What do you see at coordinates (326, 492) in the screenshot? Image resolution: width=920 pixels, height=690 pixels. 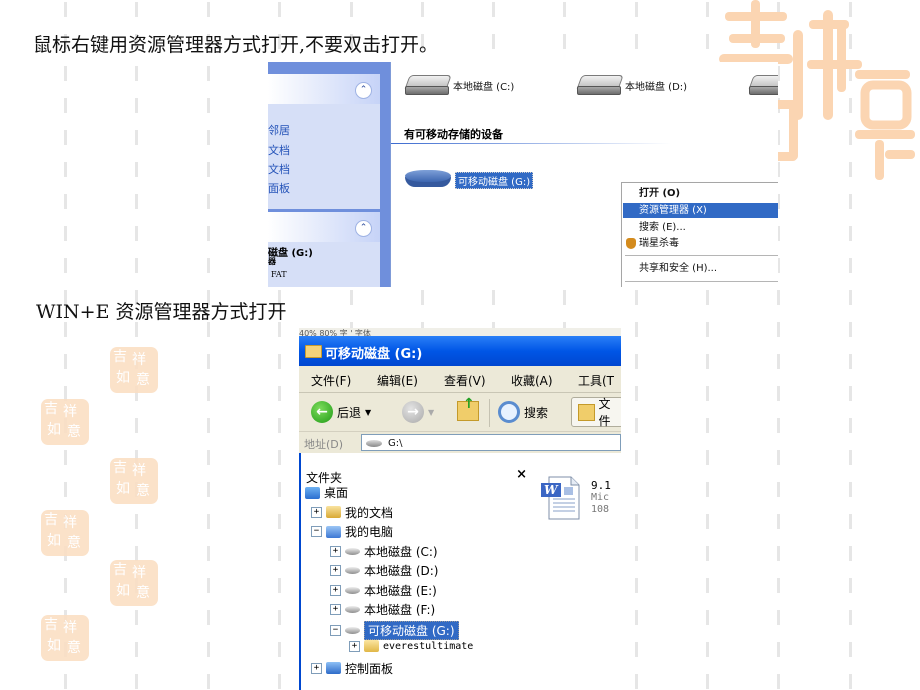 I see `tree-item: 桌面` at bounding box center [326, 492].